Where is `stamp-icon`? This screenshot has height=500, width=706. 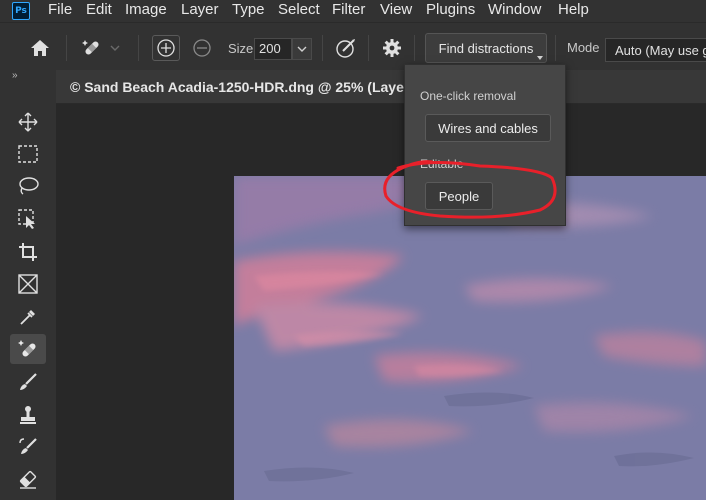 stamp-icon is located at coordinates (28, 415).